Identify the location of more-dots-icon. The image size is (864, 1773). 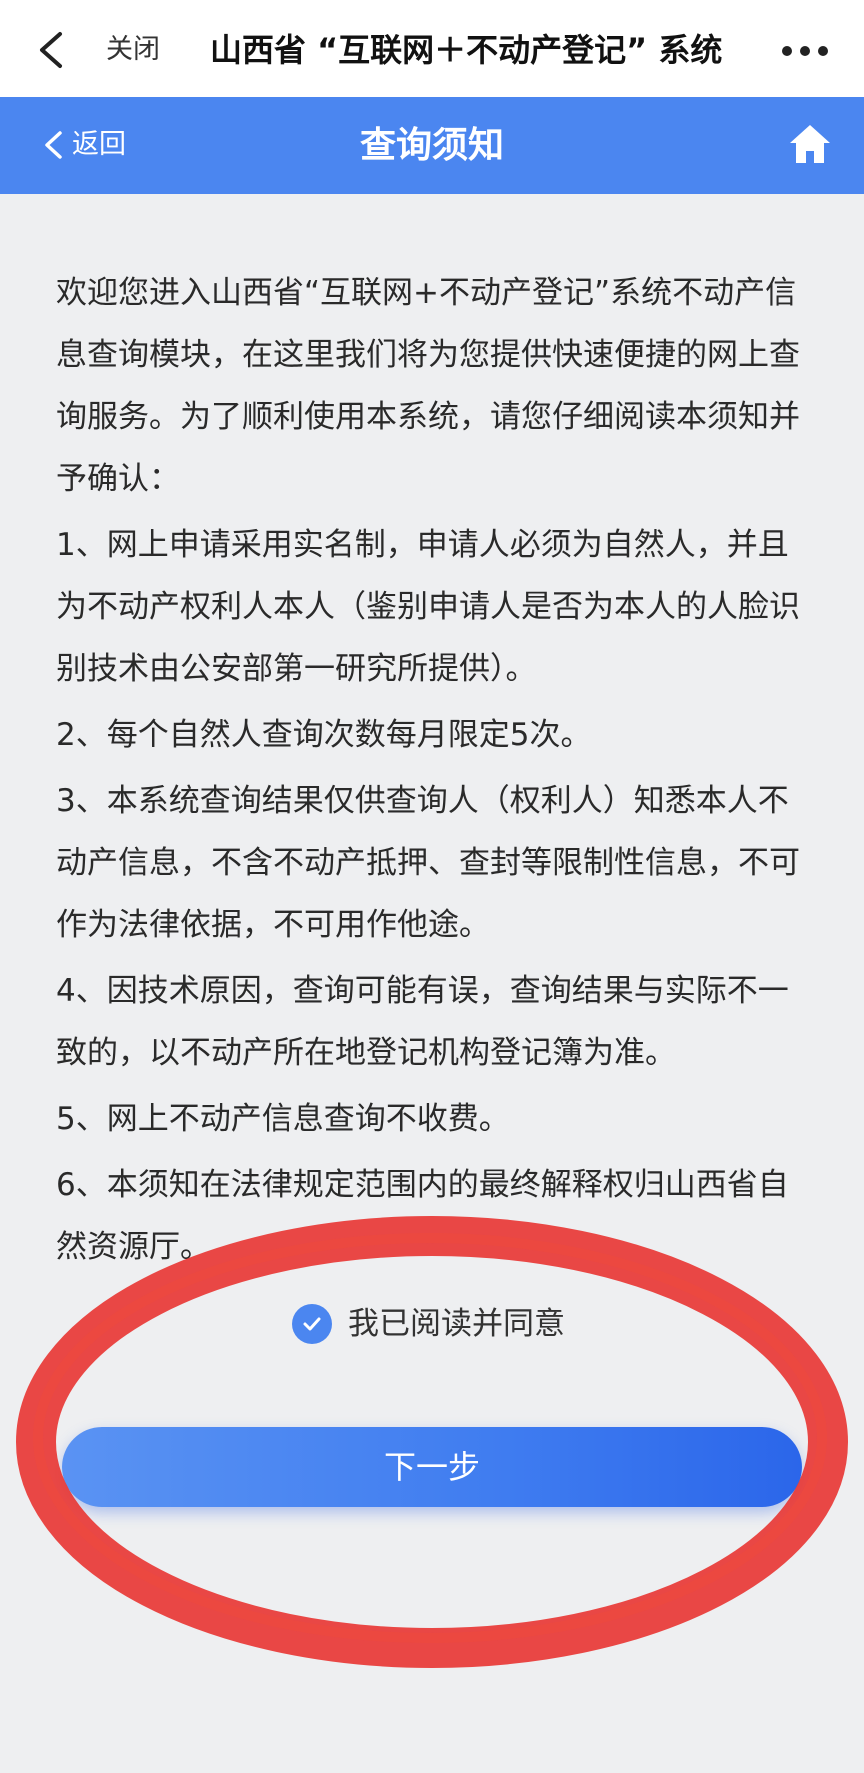
(805, 51).